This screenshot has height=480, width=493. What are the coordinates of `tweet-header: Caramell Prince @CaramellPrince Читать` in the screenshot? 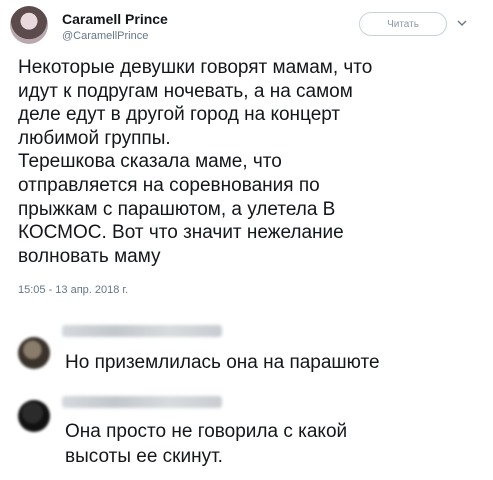 It's located at (247, 26).